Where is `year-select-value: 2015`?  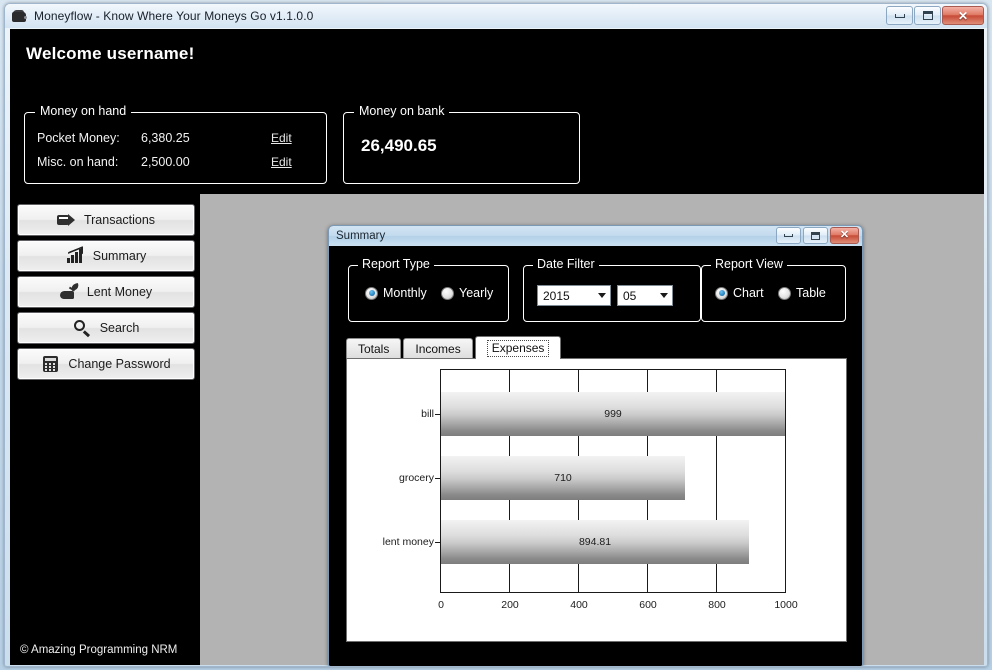
year-select-value: 2015 is located at coordinates (556, 295).